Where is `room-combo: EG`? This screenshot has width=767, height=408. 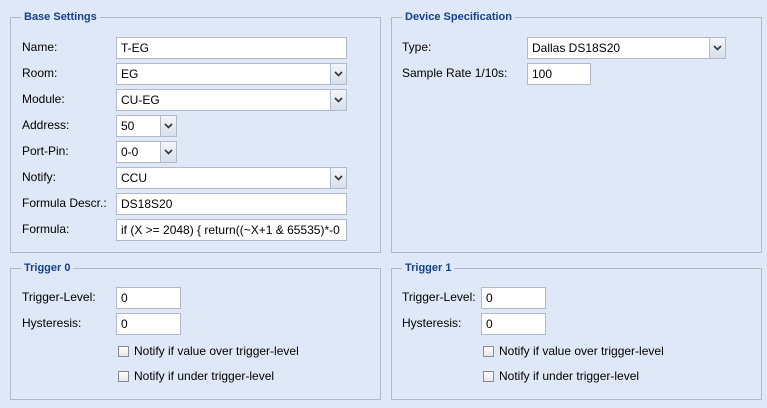 room-combo: EG is located at coordinates (231, 74).